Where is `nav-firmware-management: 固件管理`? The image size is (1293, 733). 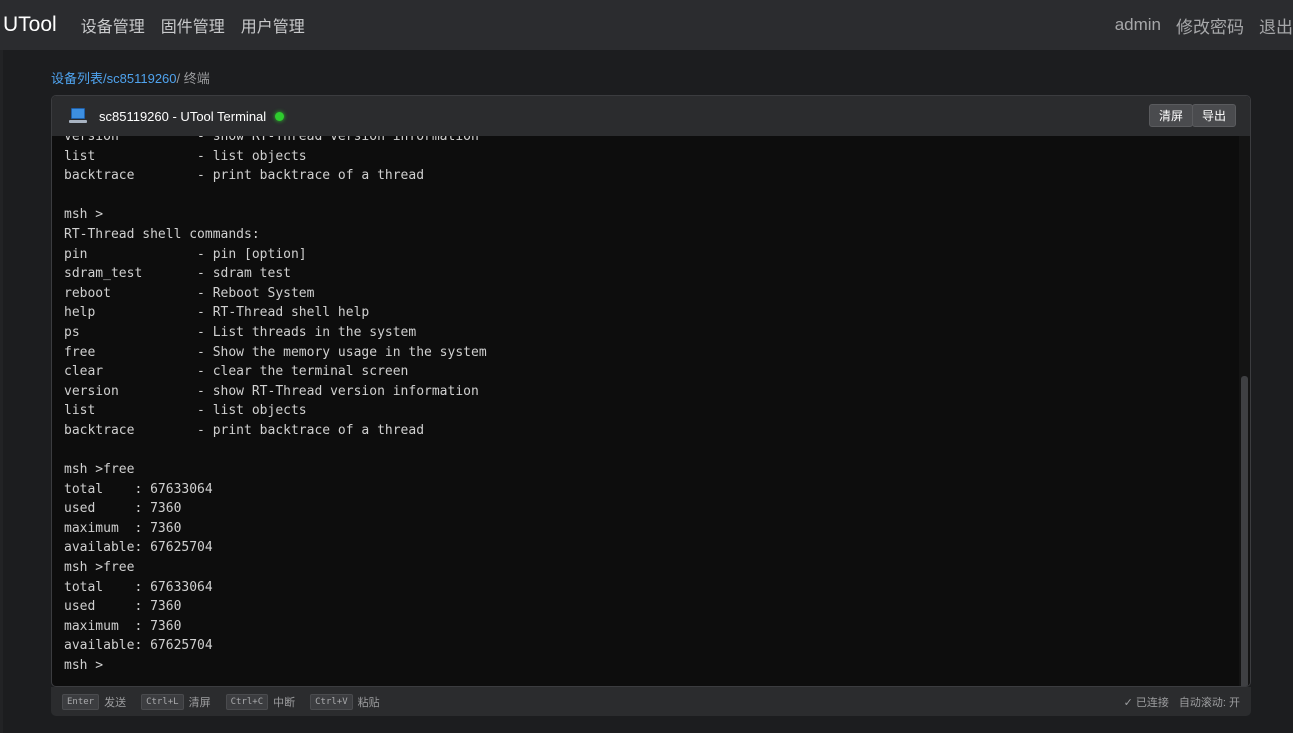 nav-firmware-management: 固件管理 is located at coordinates (193, 25).